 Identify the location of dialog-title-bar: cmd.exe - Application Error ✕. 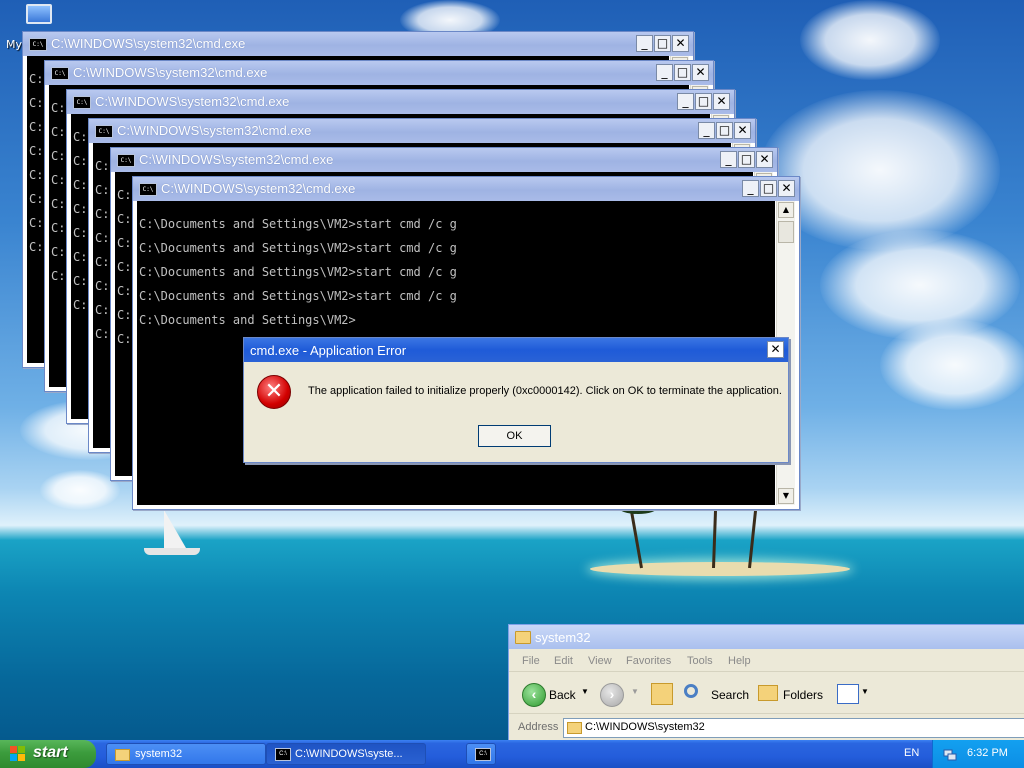
(516, 350).